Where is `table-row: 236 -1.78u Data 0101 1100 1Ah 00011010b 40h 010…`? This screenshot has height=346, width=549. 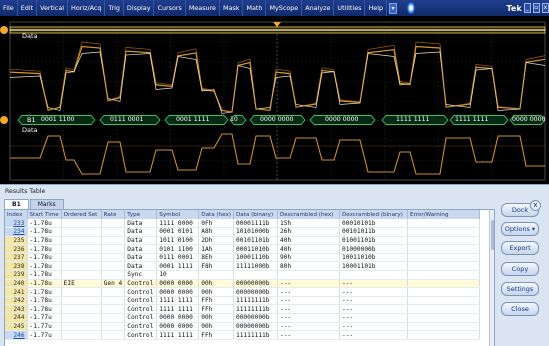 table-row: 236 -1.78u Data 0101 1100 1Ah 00011010b 40h 010… is located at coordinates (242, 249).